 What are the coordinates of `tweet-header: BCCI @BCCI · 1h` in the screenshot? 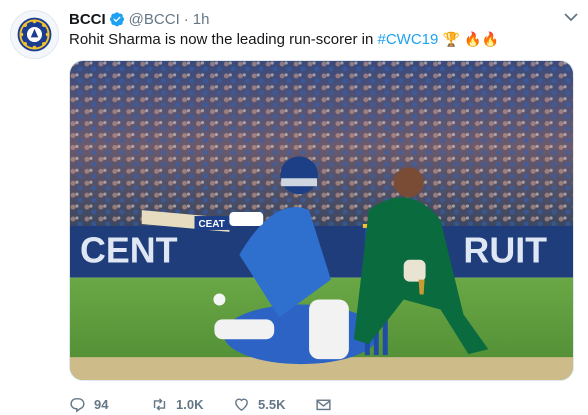 It's located at (139, 19).